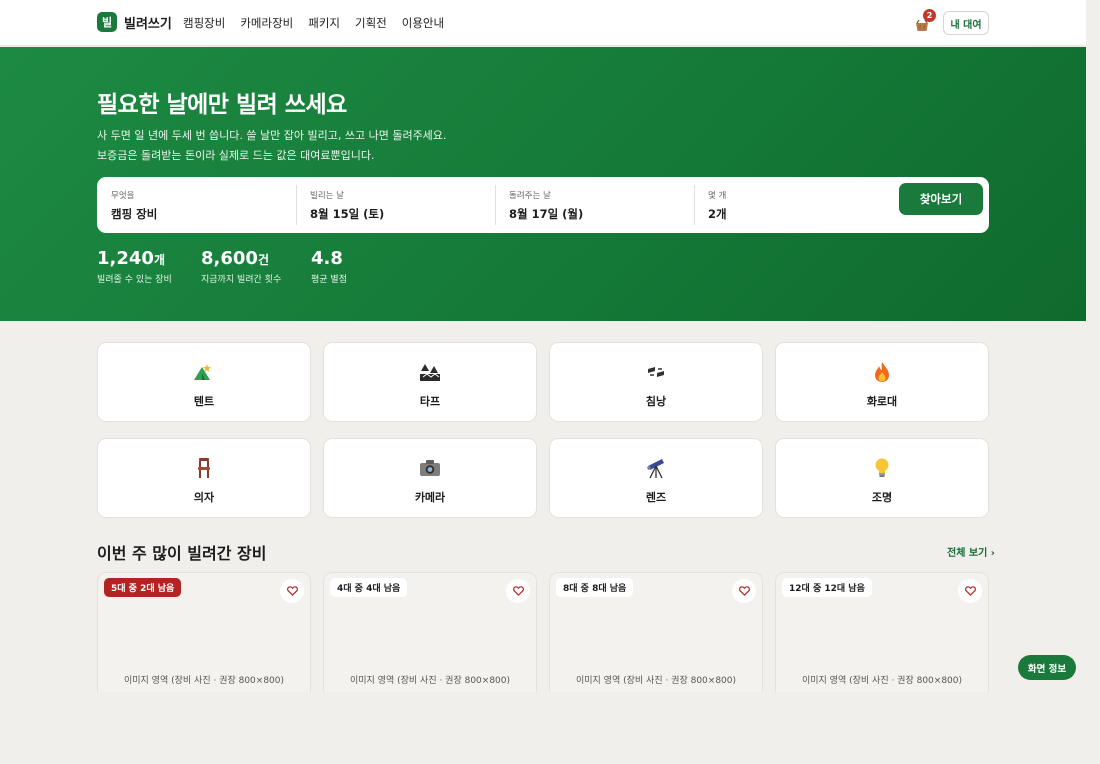 The image size is (1100, 764). Describe the element at coordinates (134, 214) in the screenshot. I see `search-field-value: 캠핑 장비` at that location.